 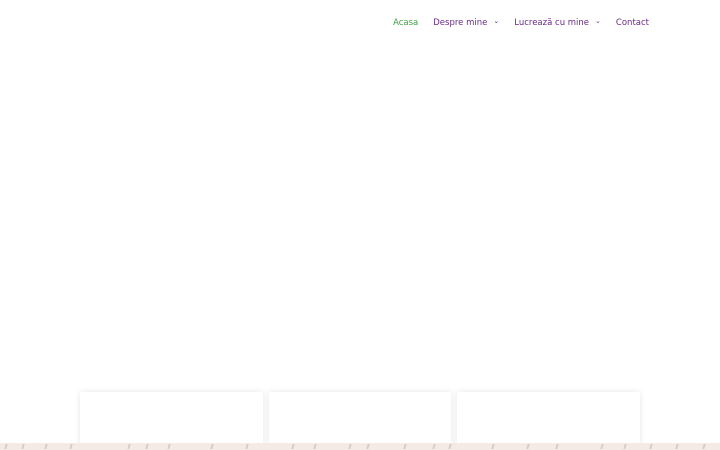 What do you see at coordinates (552, 22) in the screenshot?
I see `nav-item-label: Lucrează cu mine` at bounding box center [552, 22].